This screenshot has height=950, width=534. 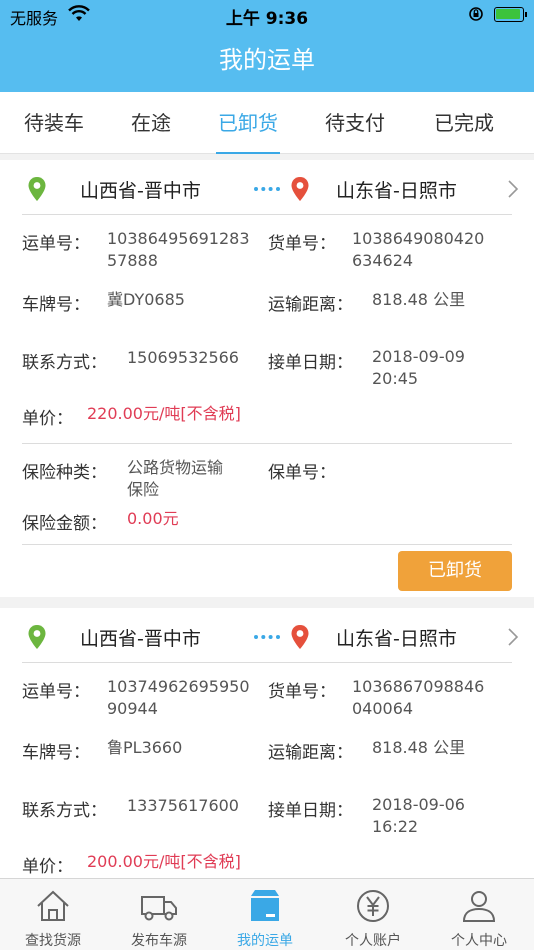 I want to click on cargo-no-value: 1036867098846 040064, so click(x=418, y=697).